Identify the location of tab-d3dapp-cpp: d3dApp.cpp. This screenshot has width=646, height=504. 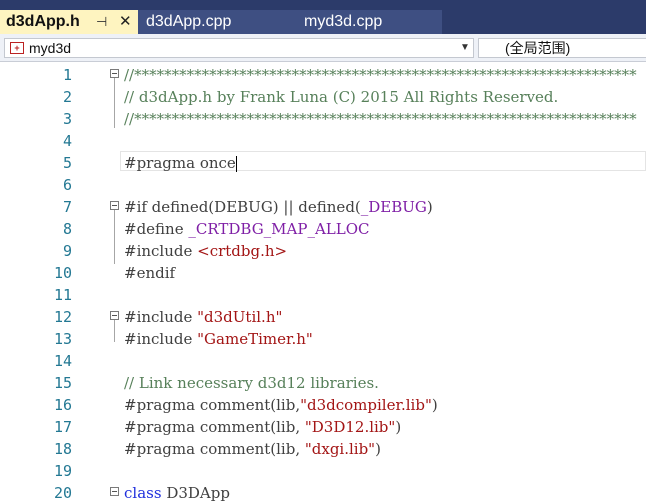
(217, 22).